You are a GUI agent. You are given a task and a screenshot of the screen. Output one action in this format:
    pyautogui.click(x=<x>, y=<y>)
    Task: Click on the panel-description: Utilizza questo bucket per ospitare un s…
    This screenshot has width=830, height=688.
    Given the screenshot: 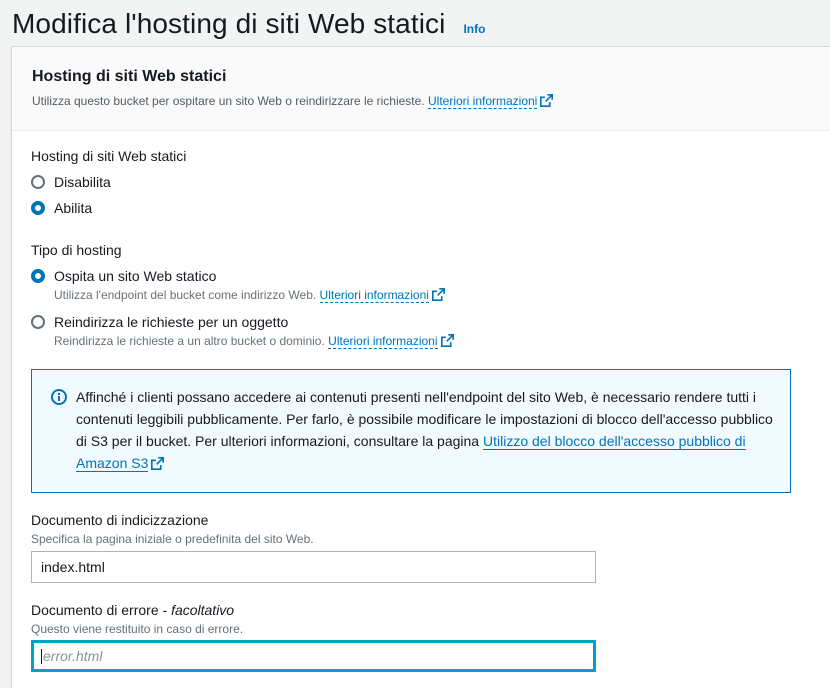 What is the action you would take?
    pyautogui.click(x=431, y=101)
    